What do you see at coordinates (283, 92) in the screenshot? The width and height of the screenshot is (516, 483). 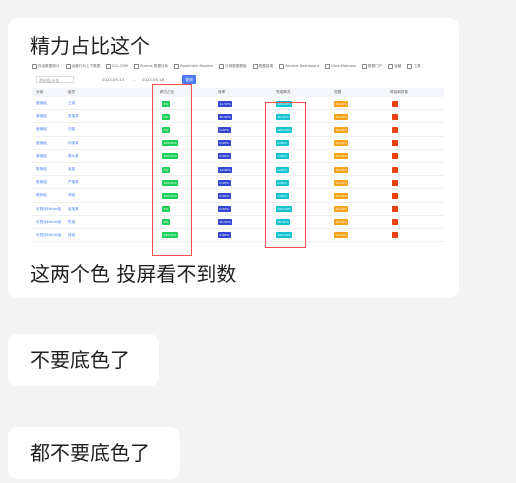 I see `header-completion: 完成情况` at bounding box center [283, 92].